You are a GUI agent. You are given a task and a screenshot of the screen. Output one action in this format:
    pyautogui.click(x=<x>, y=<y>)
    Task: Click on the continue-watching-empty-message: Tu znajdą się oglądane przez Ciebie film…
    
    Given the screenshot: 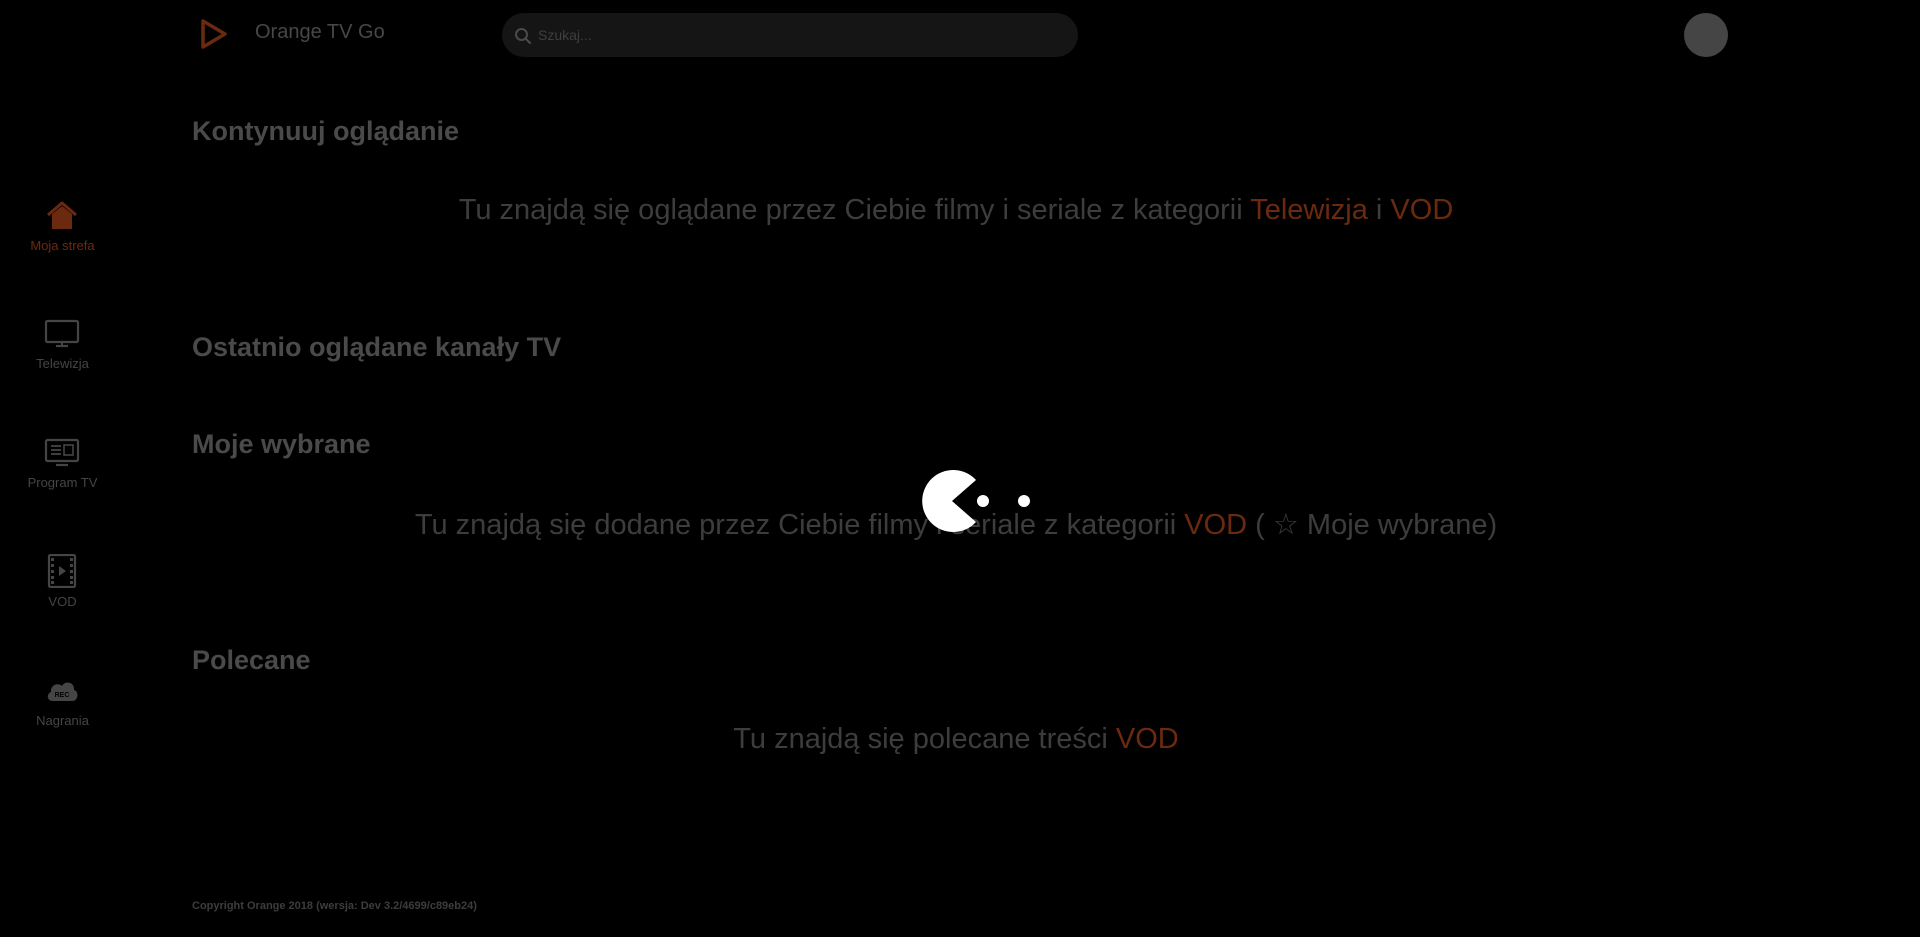 What is the action you would take?
    pyautogui.click(x=956, y=210)
    